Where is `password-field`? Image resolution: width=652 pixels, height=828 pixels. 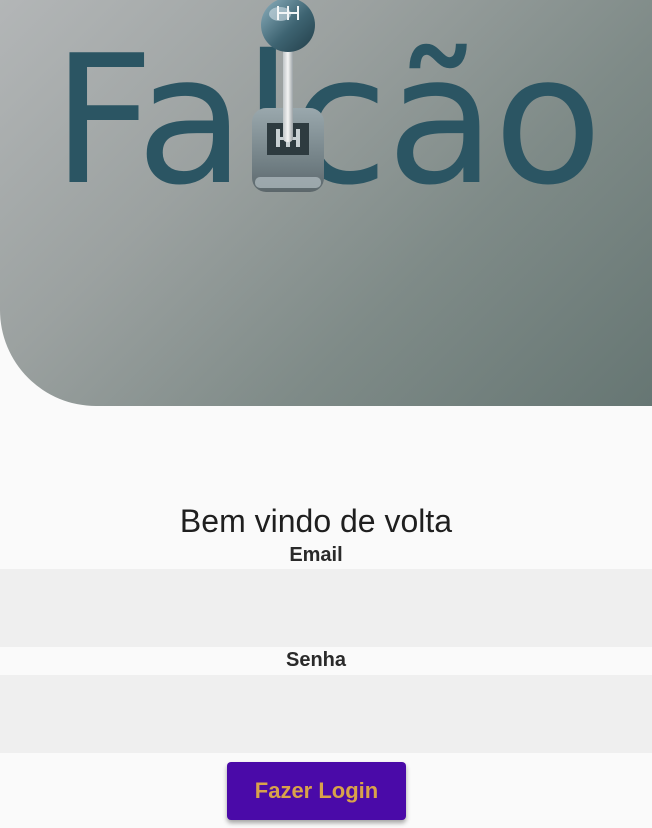
password-field is located at coordinates (326, 714).